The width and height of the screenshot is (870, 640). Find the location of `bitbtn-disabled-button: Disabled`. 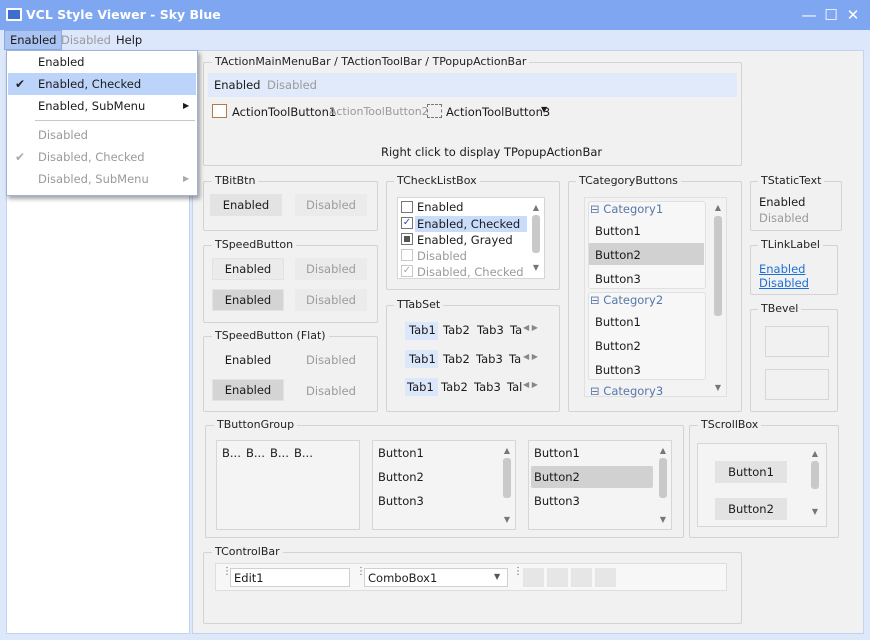

bitbtn-disabled-button: Disabled is located at coordinates (331, 205).